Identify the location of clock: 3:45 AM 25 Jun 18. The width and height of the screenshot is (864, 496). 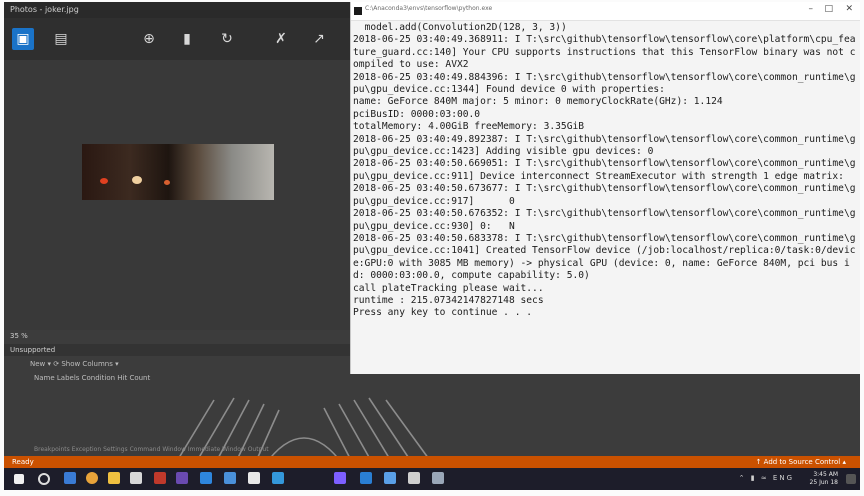
(824, 479).